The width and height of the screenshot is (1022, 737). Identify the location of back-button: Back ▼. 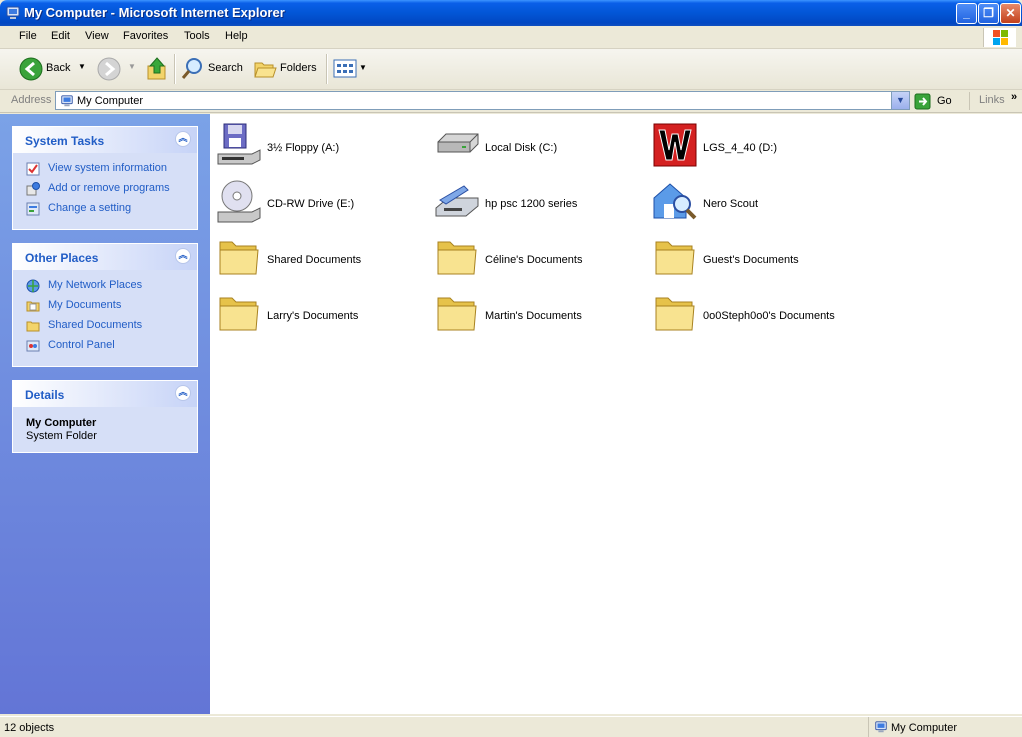
(53, 69).